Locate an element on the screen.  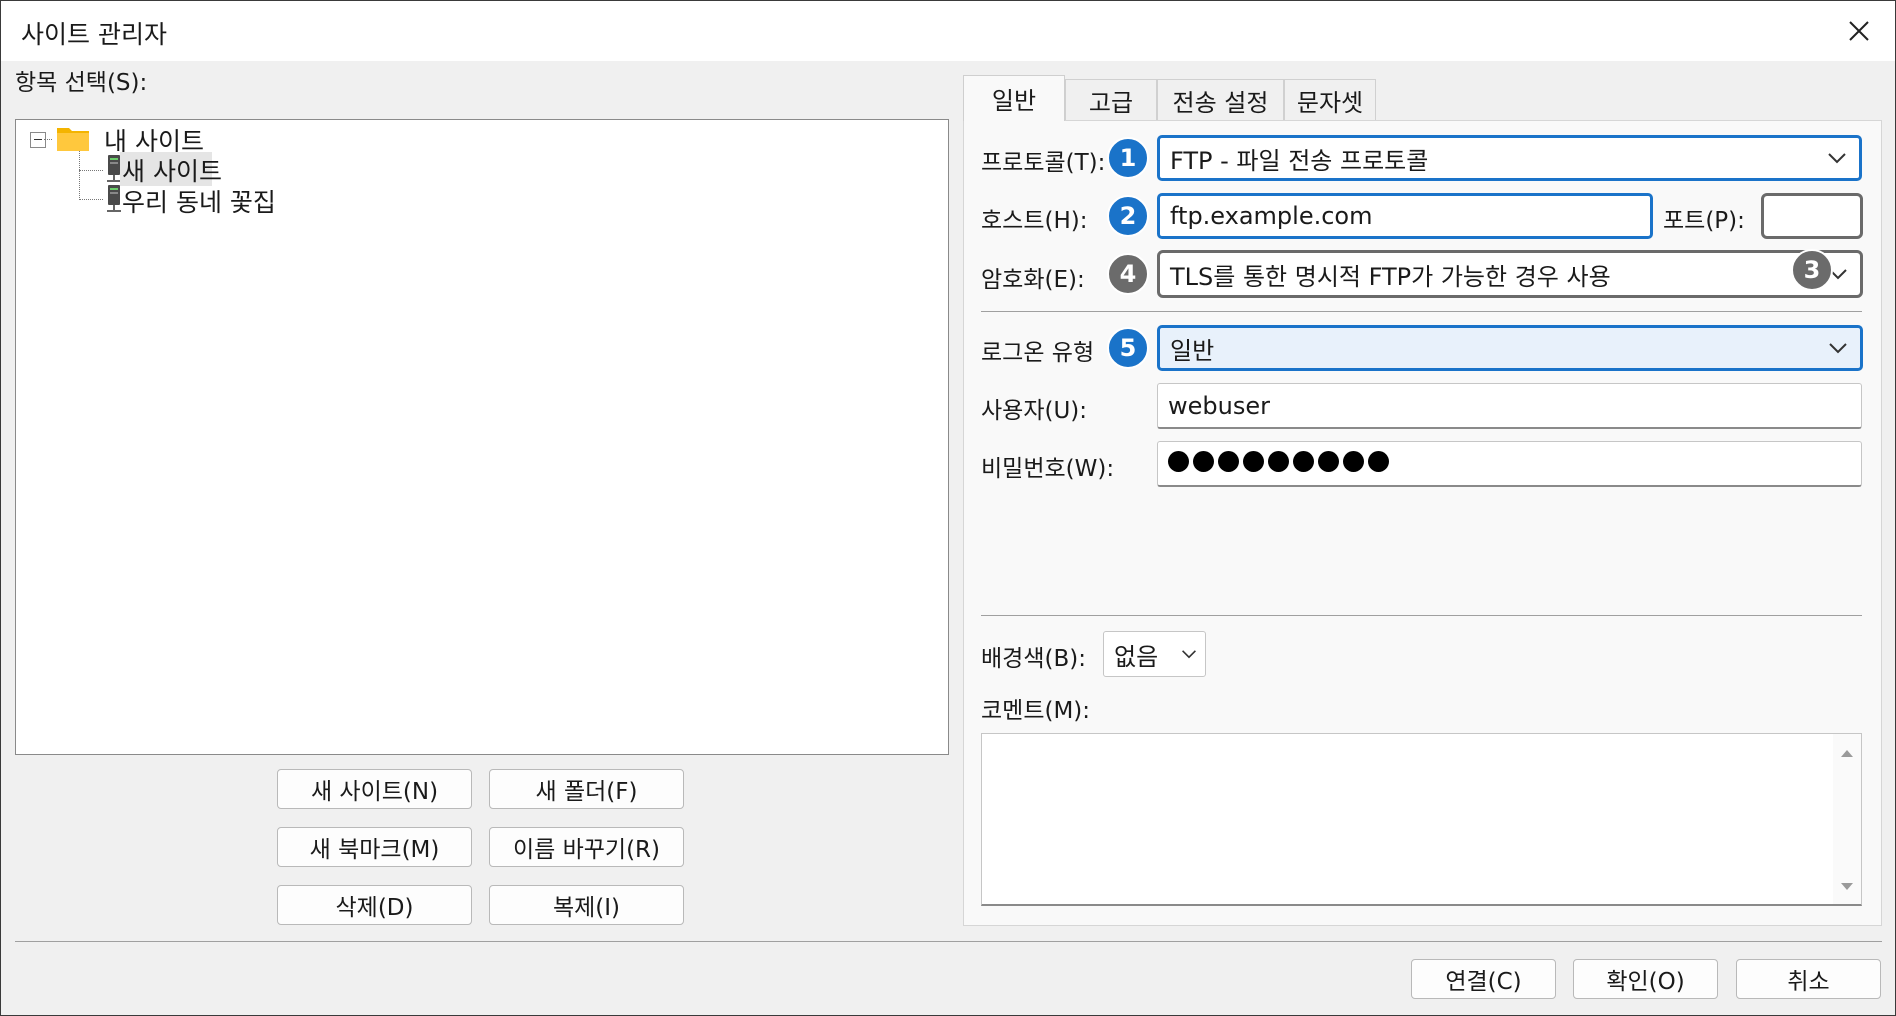
logon-type-value: 일반 is located at coordinates (1192, 350).